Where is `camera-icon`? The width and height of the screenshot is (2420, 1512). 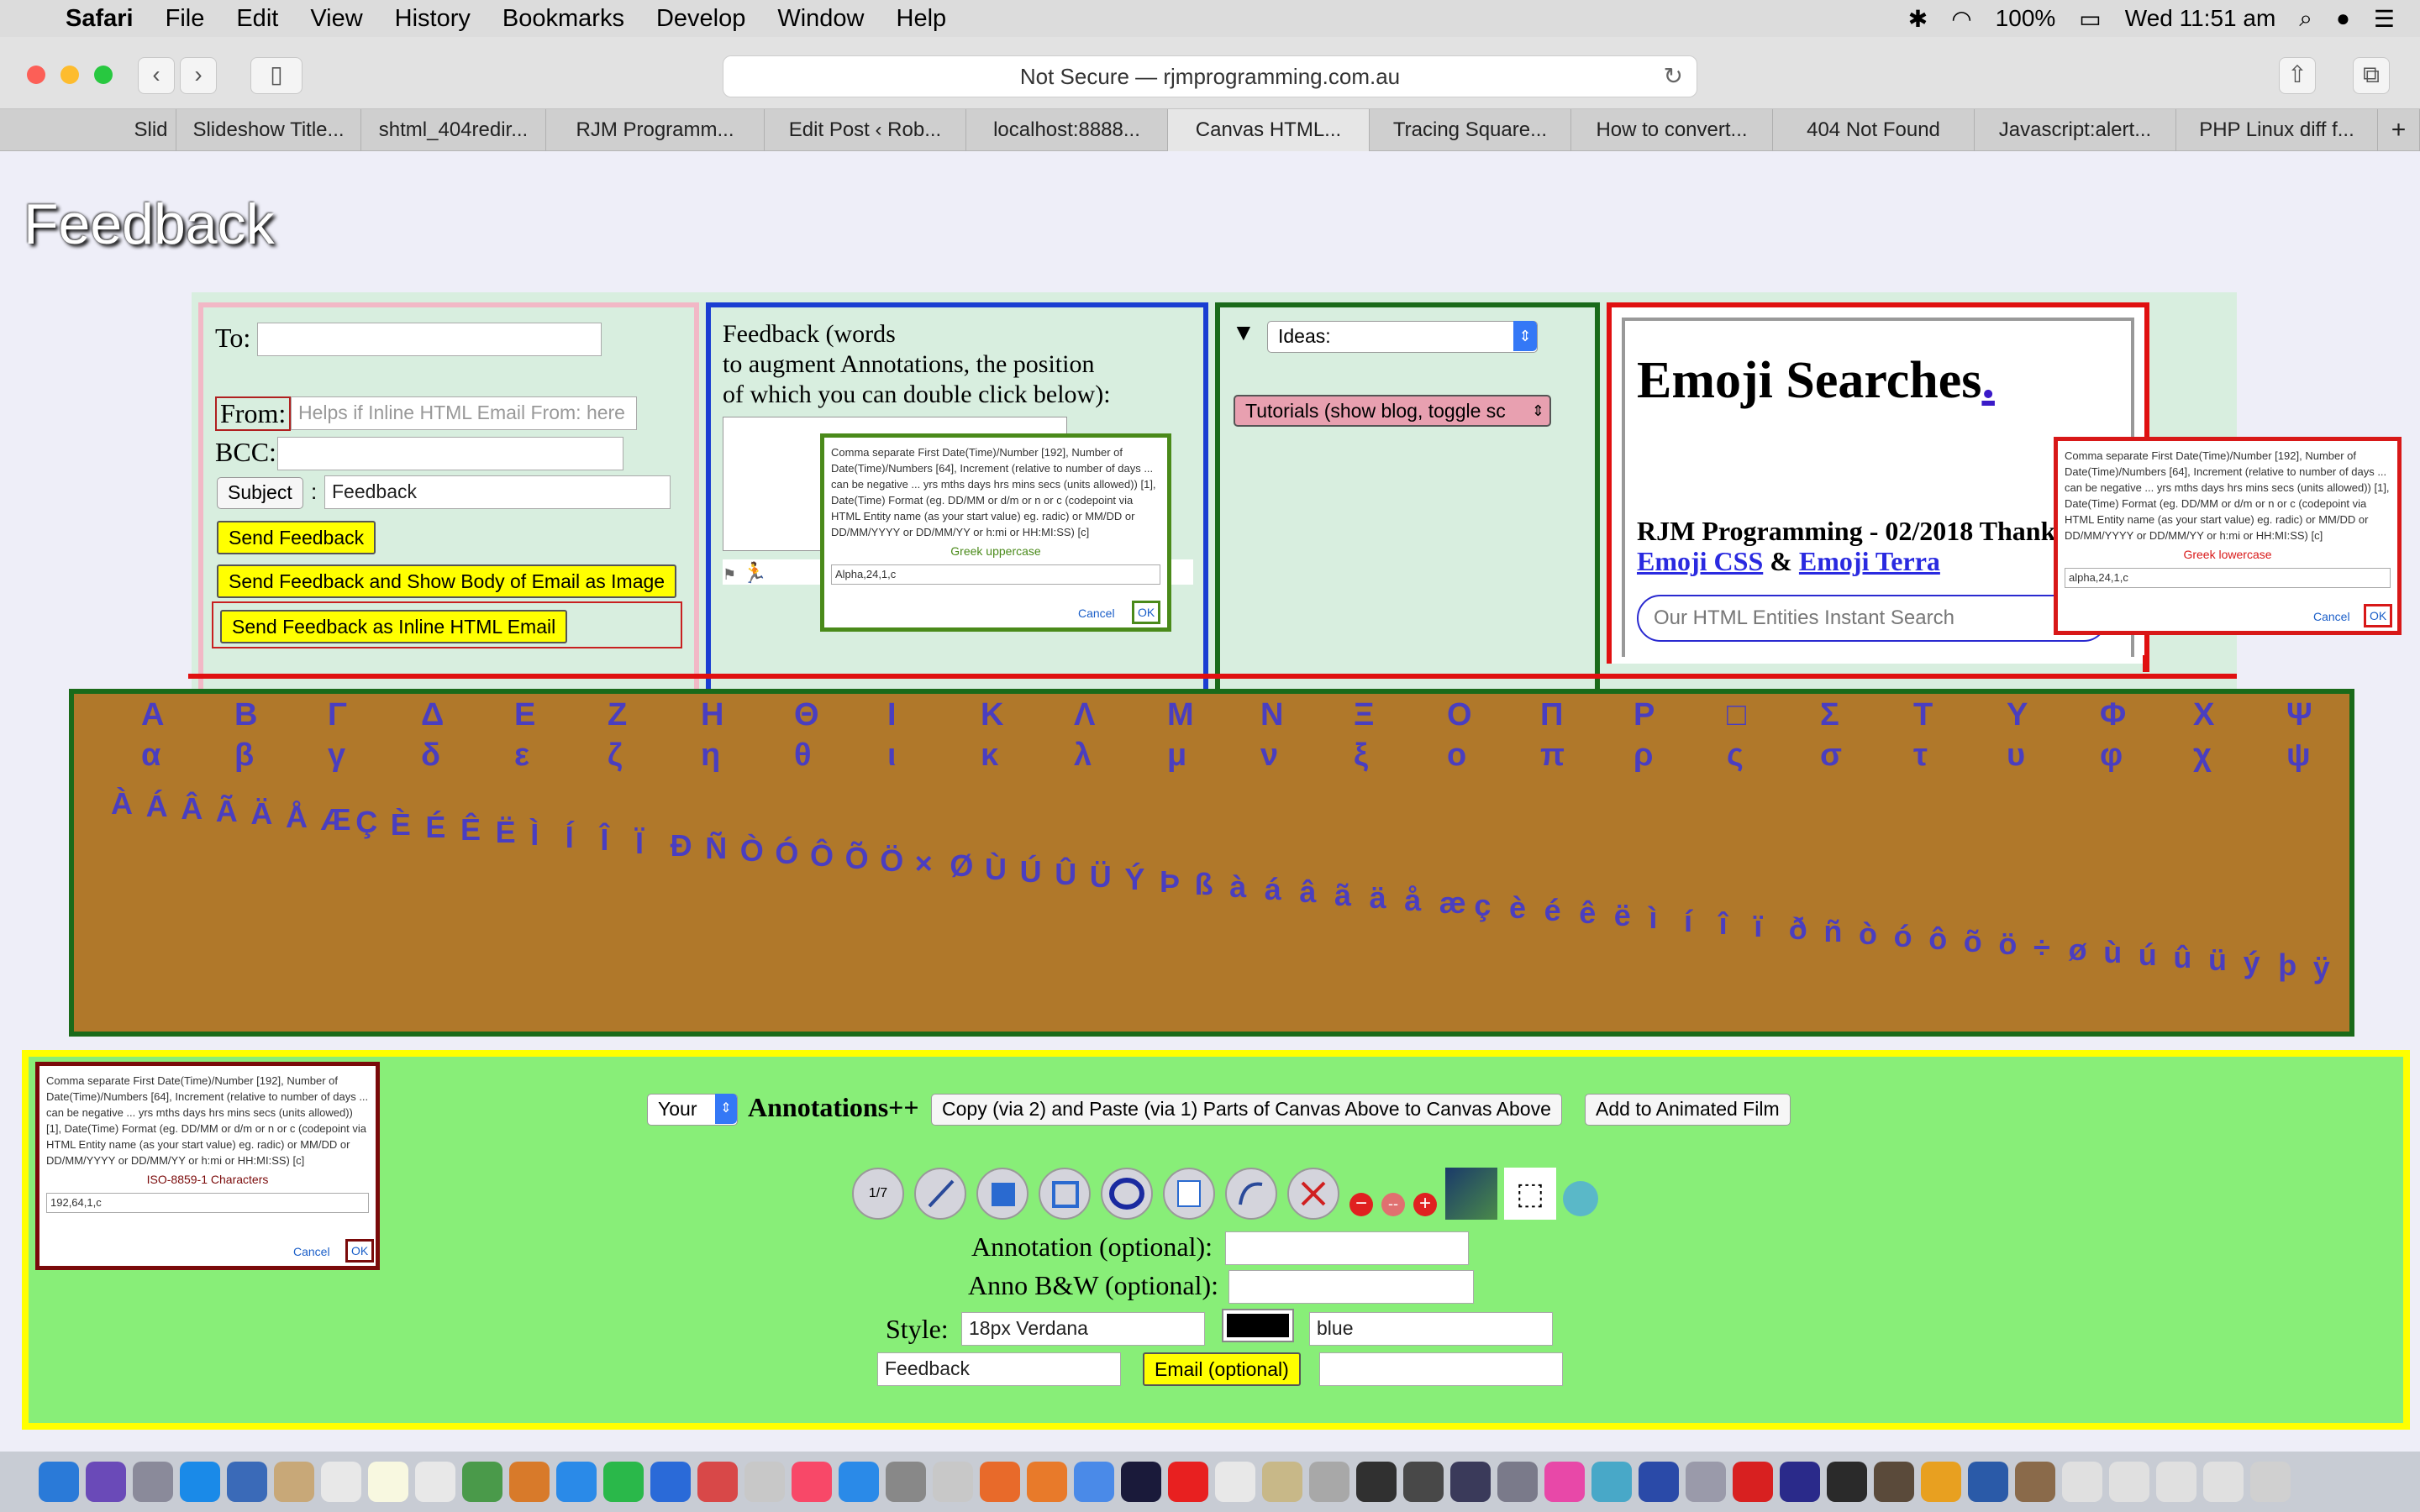 camera-icon is located at coordinates (1580, 1198).